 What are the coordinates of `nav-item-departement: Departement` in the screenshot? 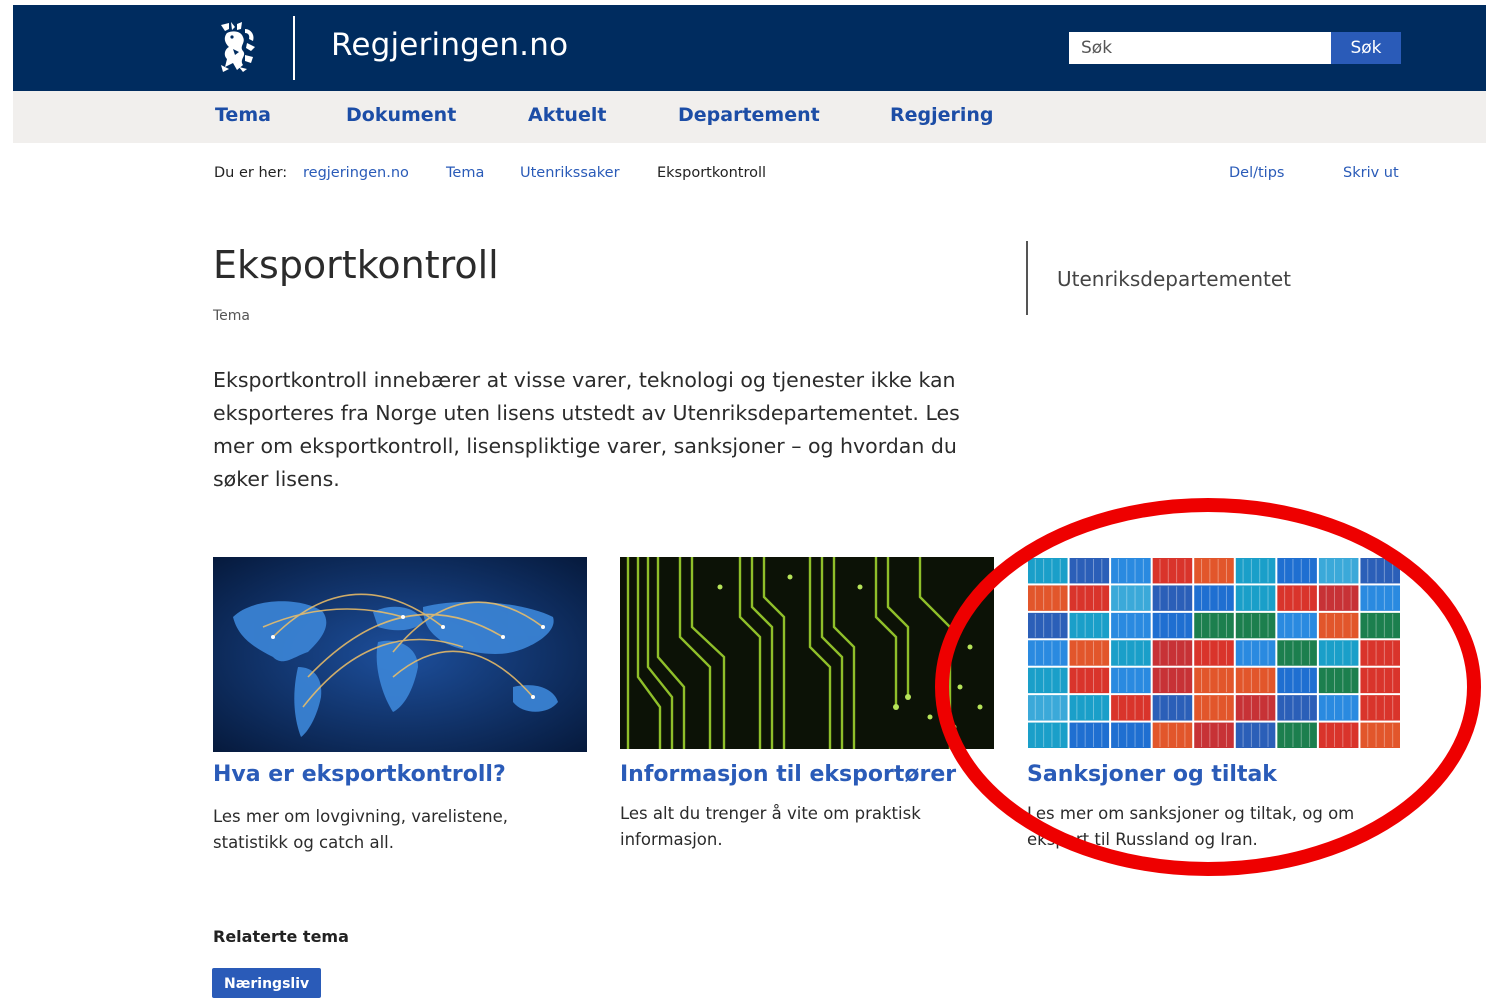 It's located at (749, 115).